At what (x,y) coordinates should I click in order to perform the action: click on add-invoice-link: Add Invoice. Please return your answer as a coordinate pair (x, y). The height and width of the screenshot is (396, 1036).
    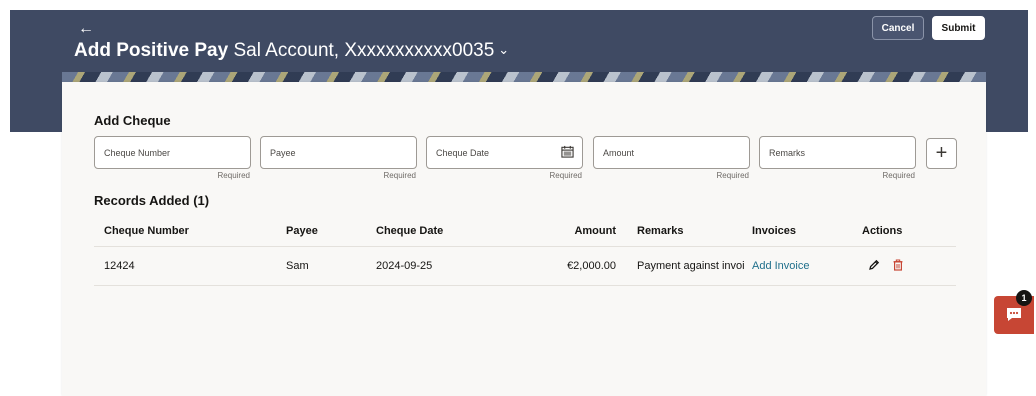
    Looking at the image, I should click on (780, 266).